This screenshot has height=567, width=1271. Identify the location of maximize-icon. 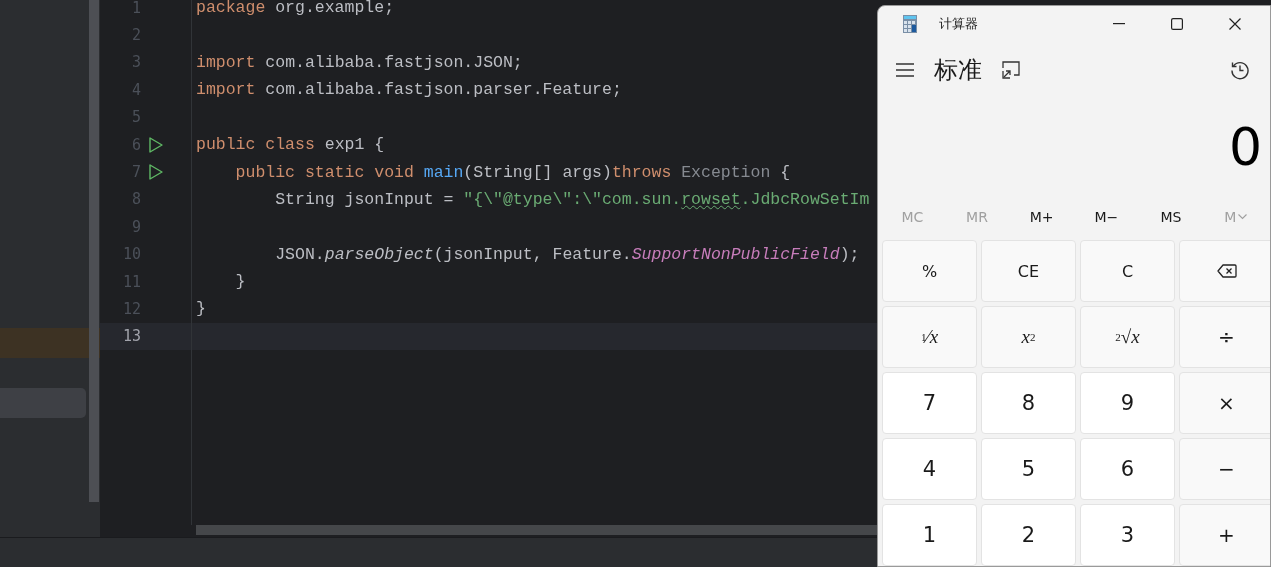
(1177, 24).